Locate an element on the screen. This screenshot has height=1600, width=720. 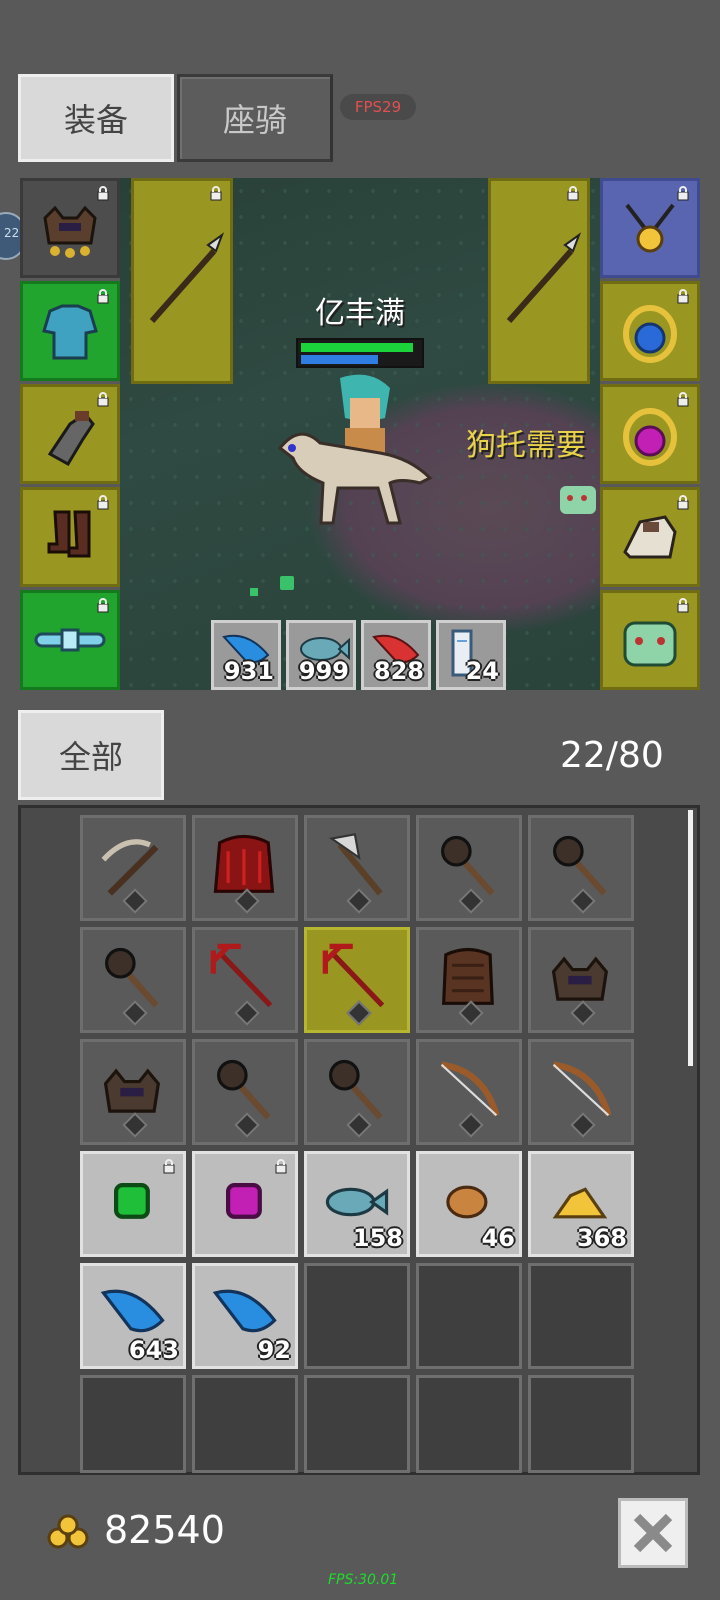
inventory-slot-qty: 643 is located at coordinates (153, 1350).